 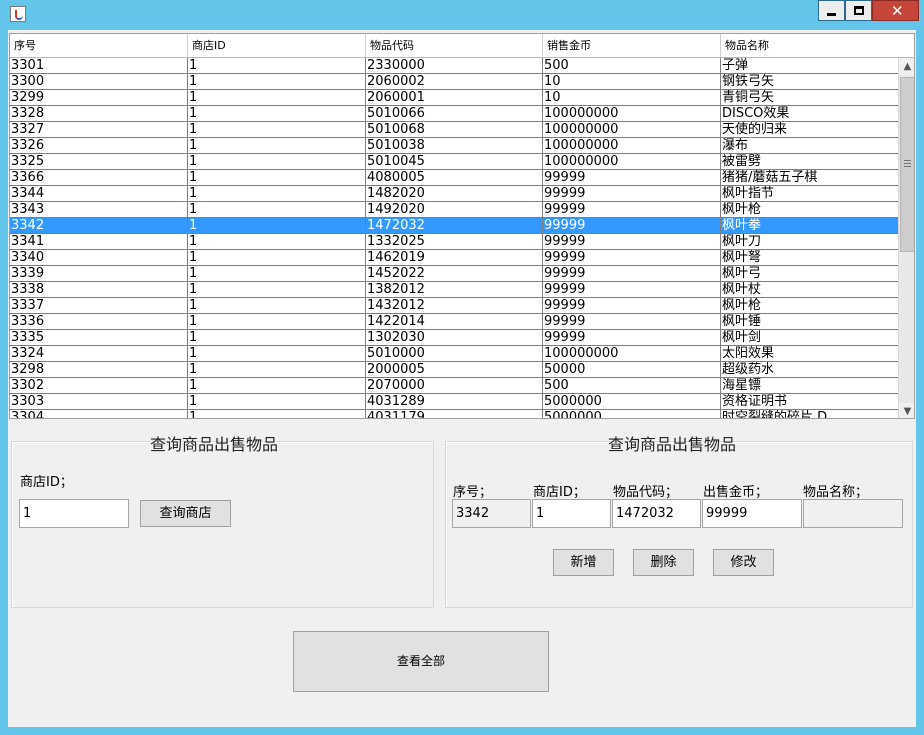 I want to click on column-header-price: 销售金币, so click(x=632, y=45).